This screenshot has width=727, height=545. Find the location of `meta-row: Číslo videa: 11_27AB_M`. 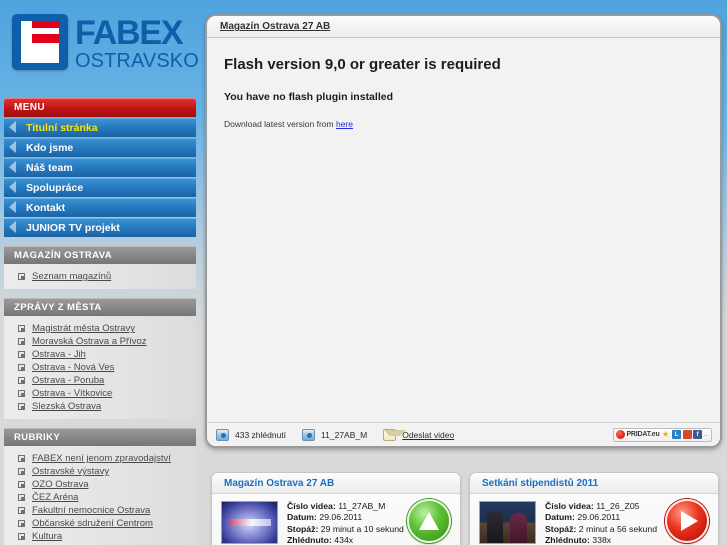

meta-row: Číslo videa: 11_27AB_M is located at coordinates (345, 506).